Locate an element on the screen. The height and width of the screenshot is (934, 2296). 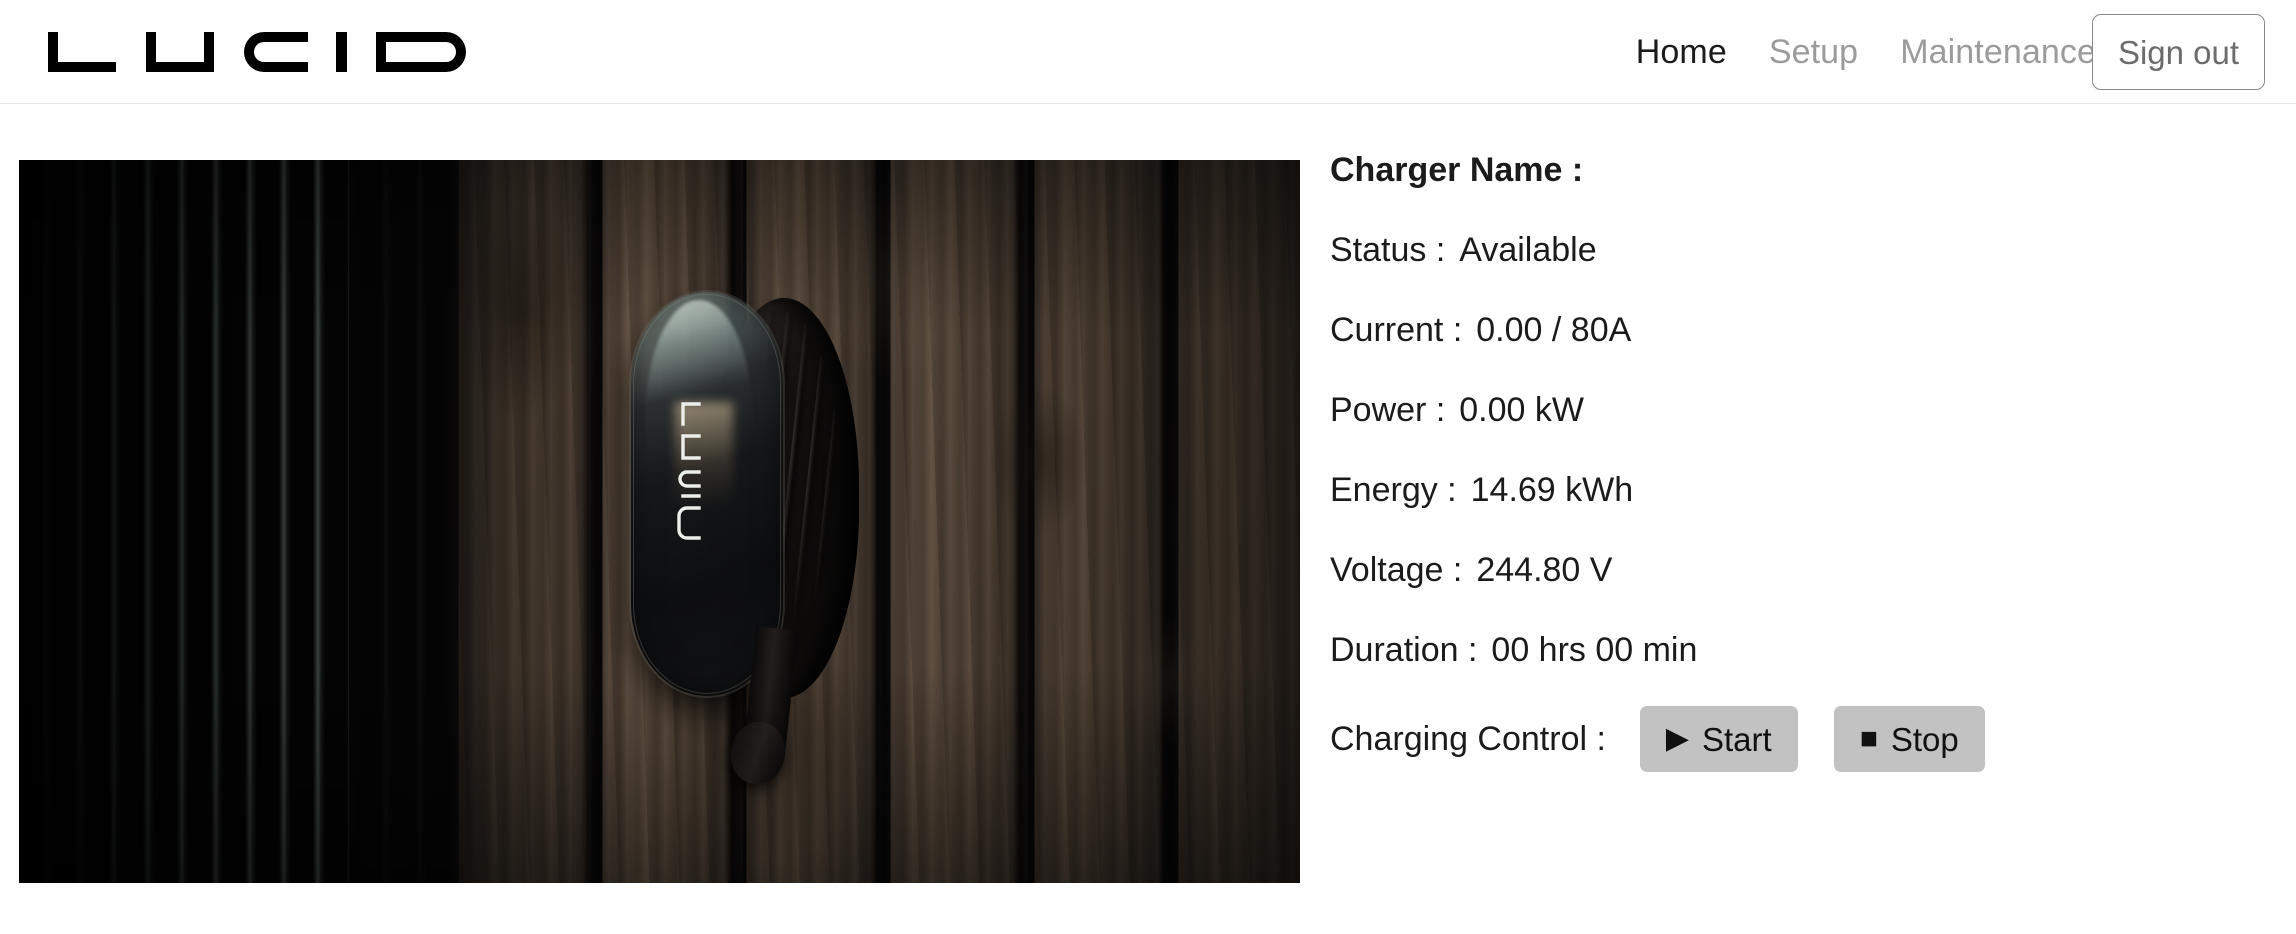
current-label: Current : is located at coordinates (1396, 330).